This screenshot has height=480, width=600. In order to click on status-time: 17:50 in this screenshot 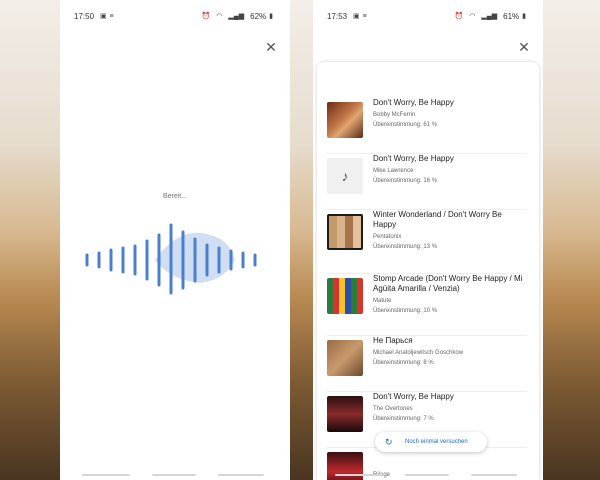, I will do `click(84, 16)`.